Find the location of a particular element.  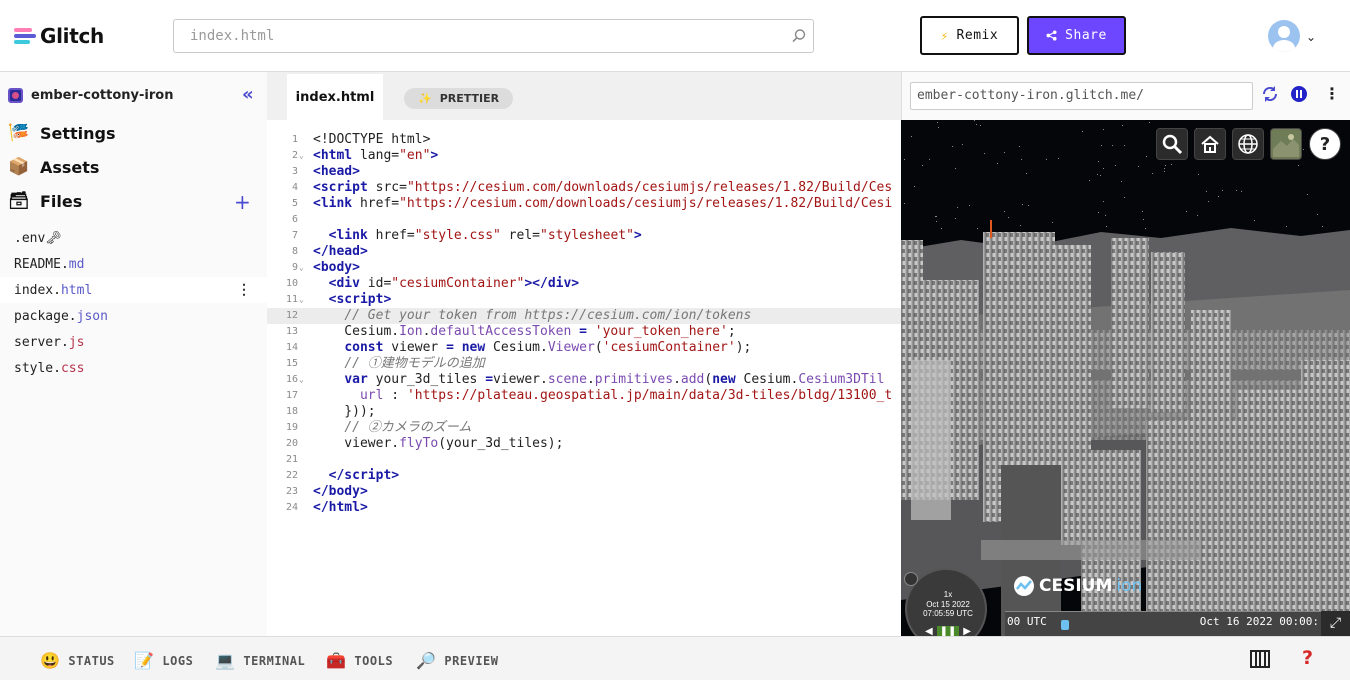

sidebar-item-settings: 🎏 Settings is located at coordinates (61, 133).